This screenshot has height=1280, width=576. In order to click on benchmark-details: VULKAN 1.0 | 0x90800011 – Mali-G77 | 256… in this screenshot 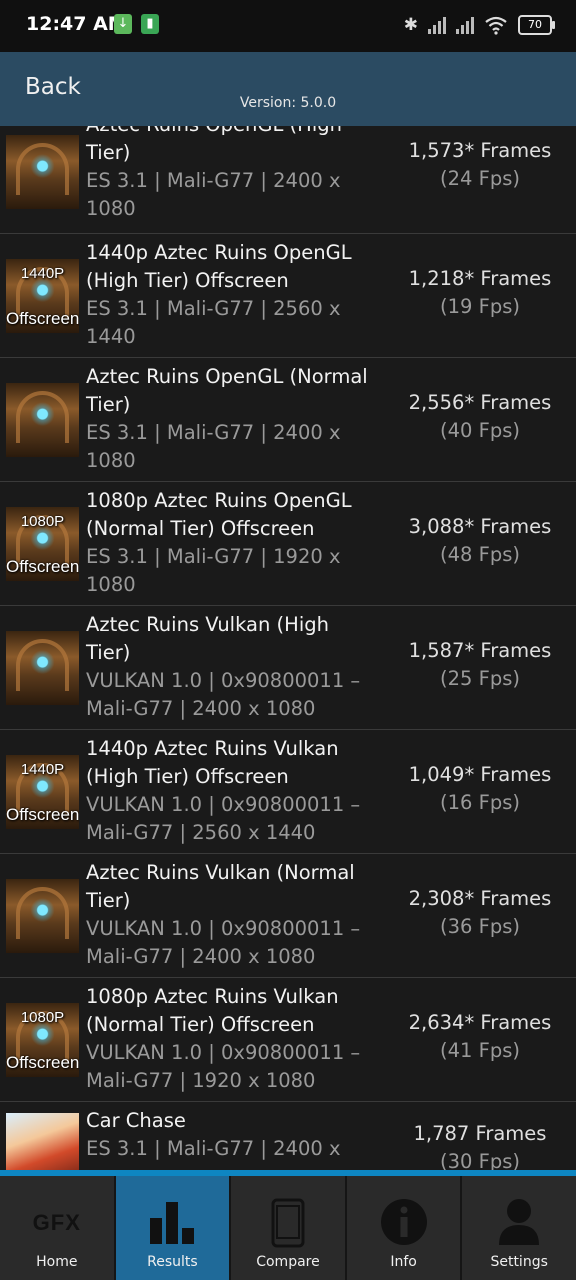, I will do `click(223, 818)`.